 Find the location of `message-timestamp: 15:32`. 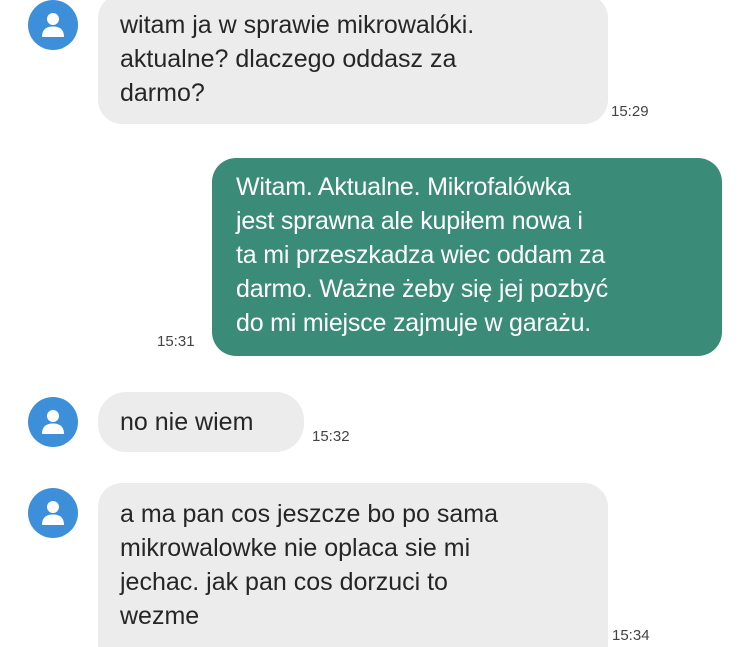

message-timestamp: 15:32 is located at coordinates (331, 436).